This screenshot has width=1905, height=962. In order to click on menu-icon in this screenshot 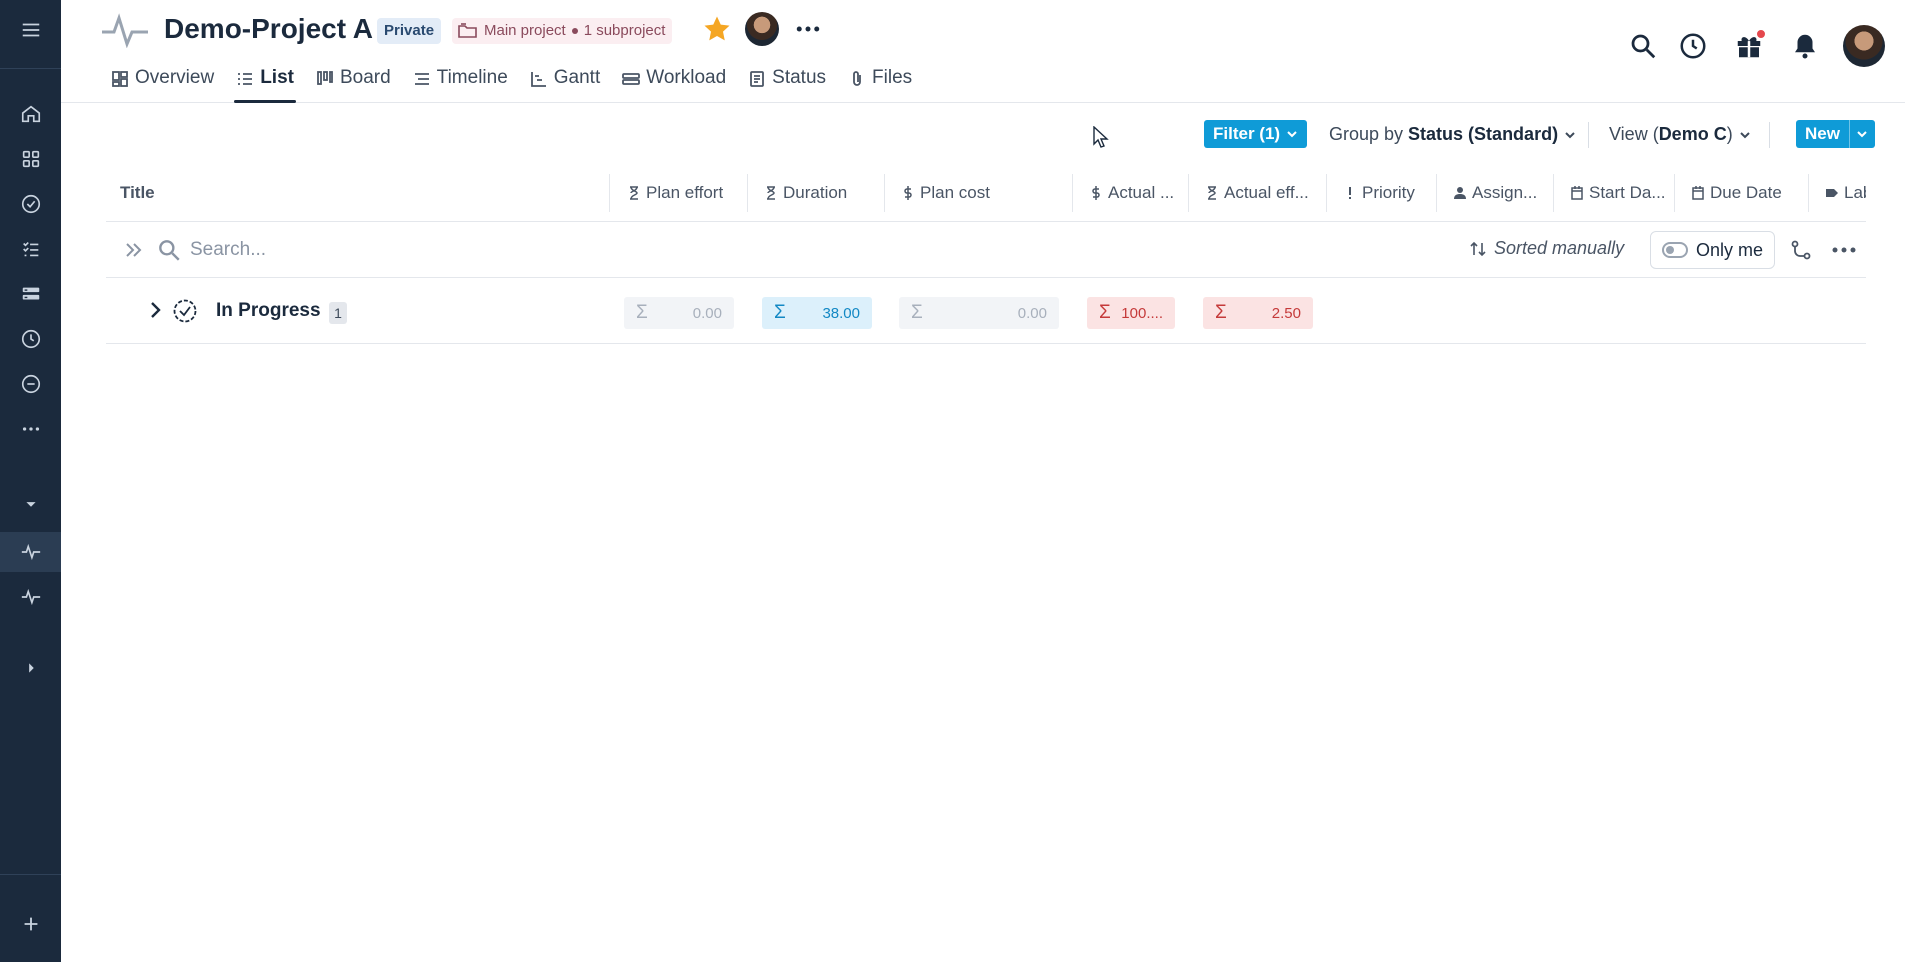, I will do `click(30, 30)`.